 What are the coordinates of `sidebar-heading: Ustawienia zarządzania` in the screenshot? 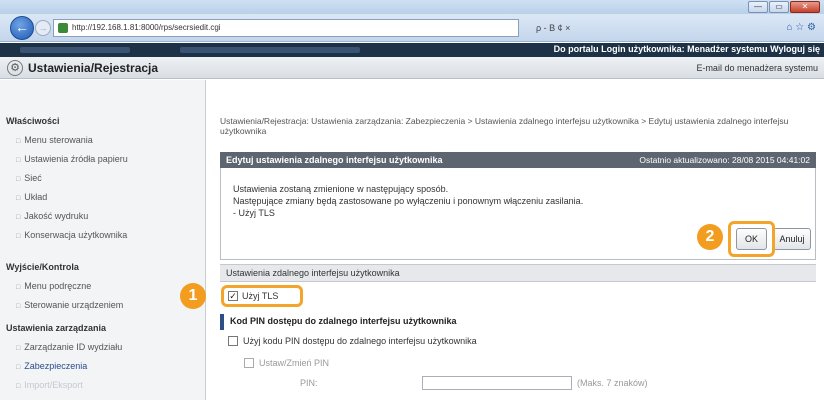 It's located at (56, 328).